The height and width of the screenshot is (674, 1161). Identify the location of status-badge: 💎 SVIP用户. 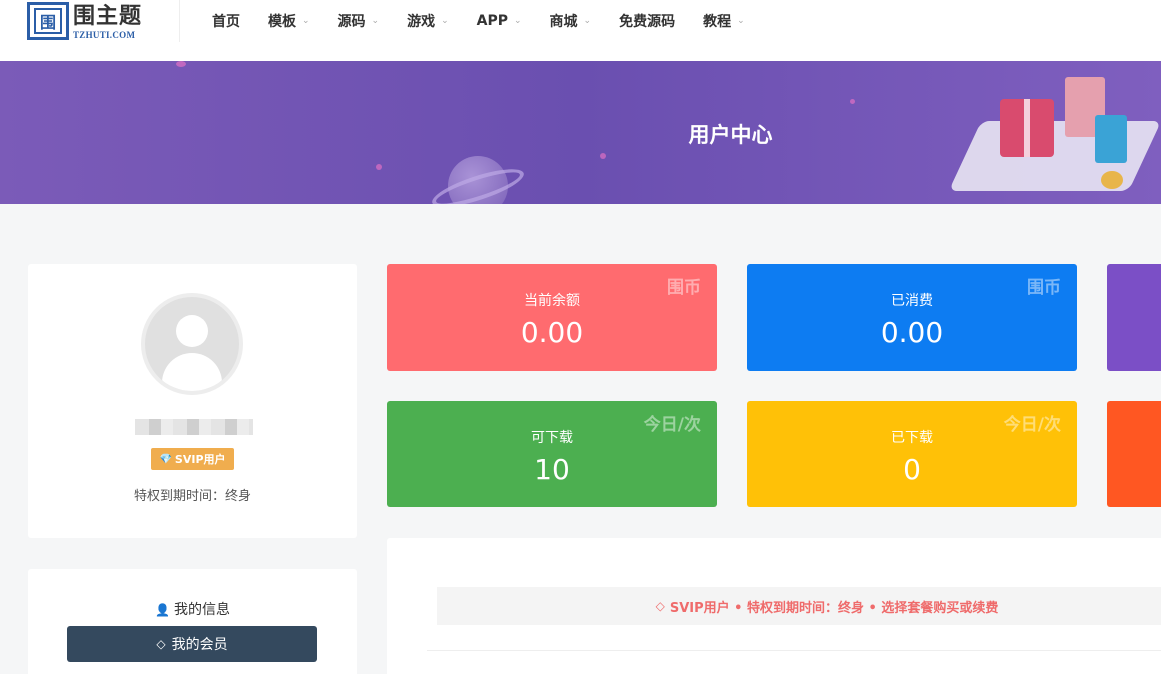
(192, 459).